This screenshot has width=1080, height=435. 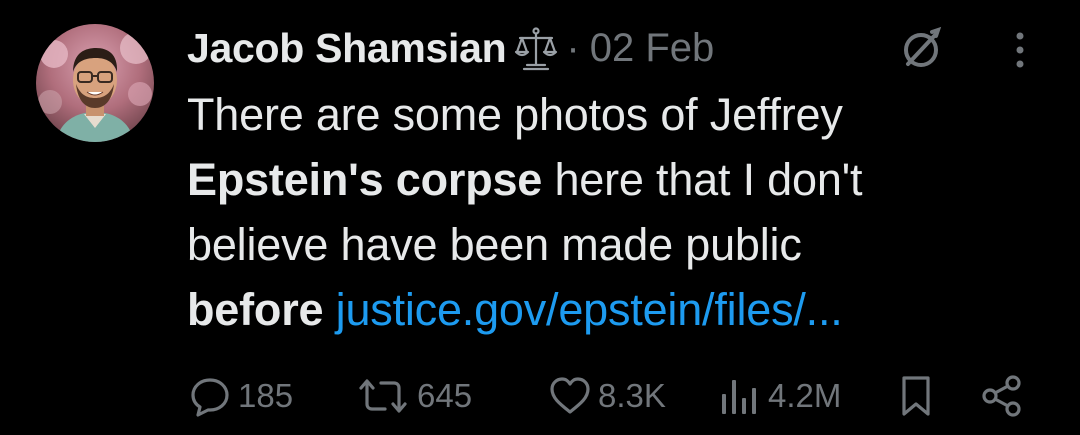 What do you see at coordinates (1020, 50) in the screenshot?
I see `more-options-icon` at bounding box center [1020, 50].